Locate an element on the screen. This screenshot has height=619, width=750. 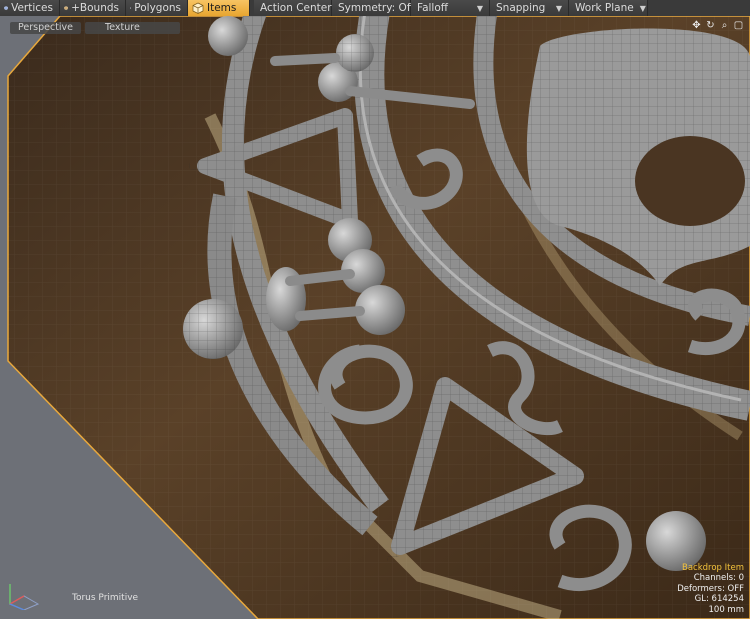
vertices-label: Vertices is located at coordinates (32, 8).